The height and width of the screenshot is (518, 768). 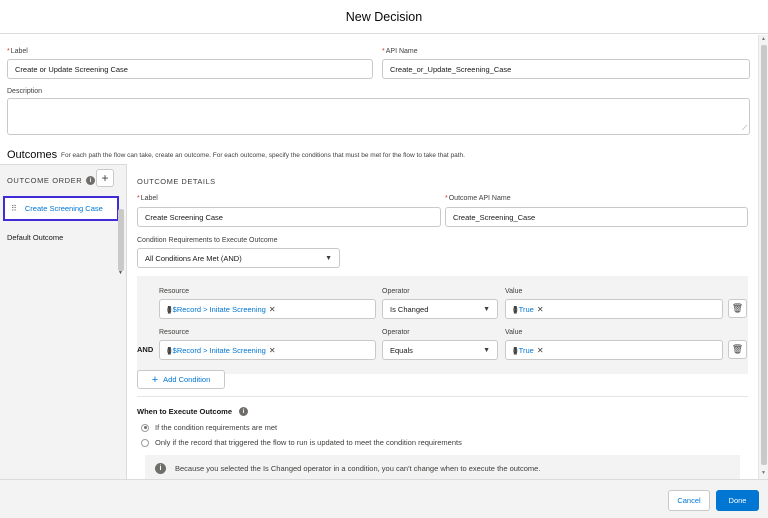 What do you see at coordinates (176, 181) in the screenshot?
I see `outcome-details-title: OUTCOME DETAILS` at bounding box center [176, 181].